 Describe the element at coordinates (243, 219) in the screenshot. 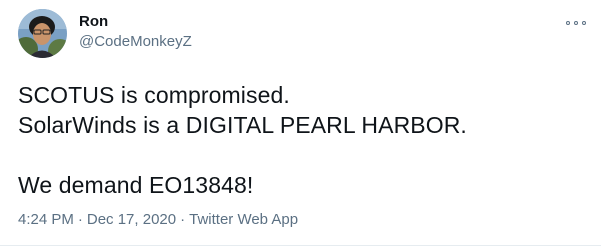

I see `tweet-source: Twitter Web App` at that location.